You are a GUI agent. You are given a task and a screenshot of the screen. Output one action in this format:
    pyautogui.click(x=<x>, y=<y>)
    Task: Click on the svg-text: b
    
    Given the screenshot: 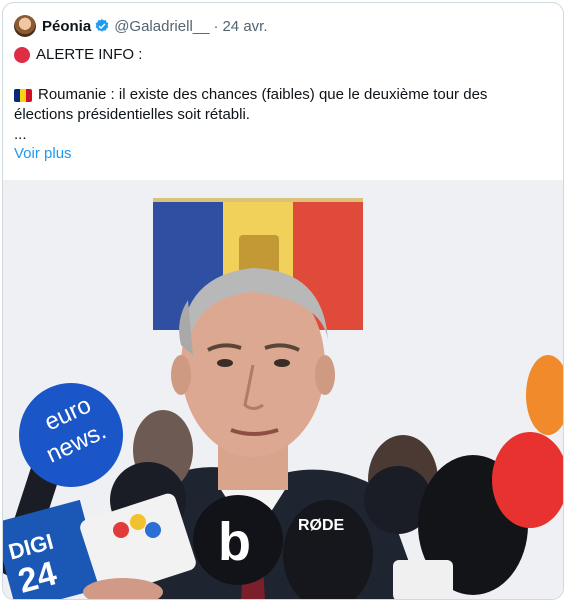 What is the action you would take?
    pyautogui.click(x=234, y=542)
    